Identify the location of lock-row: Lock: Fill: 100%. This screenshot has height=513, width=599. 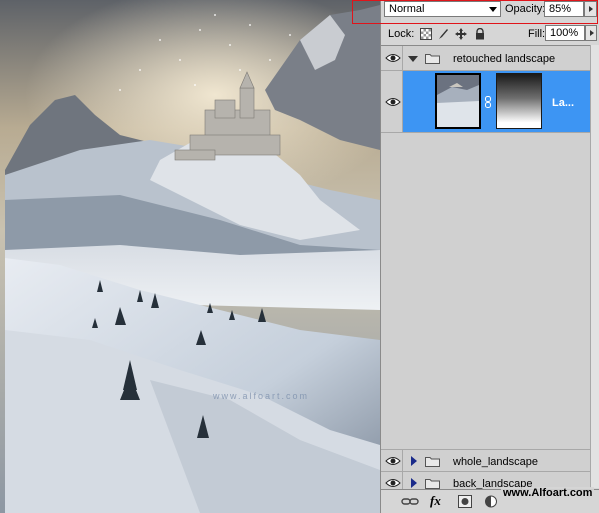
(490, 34).